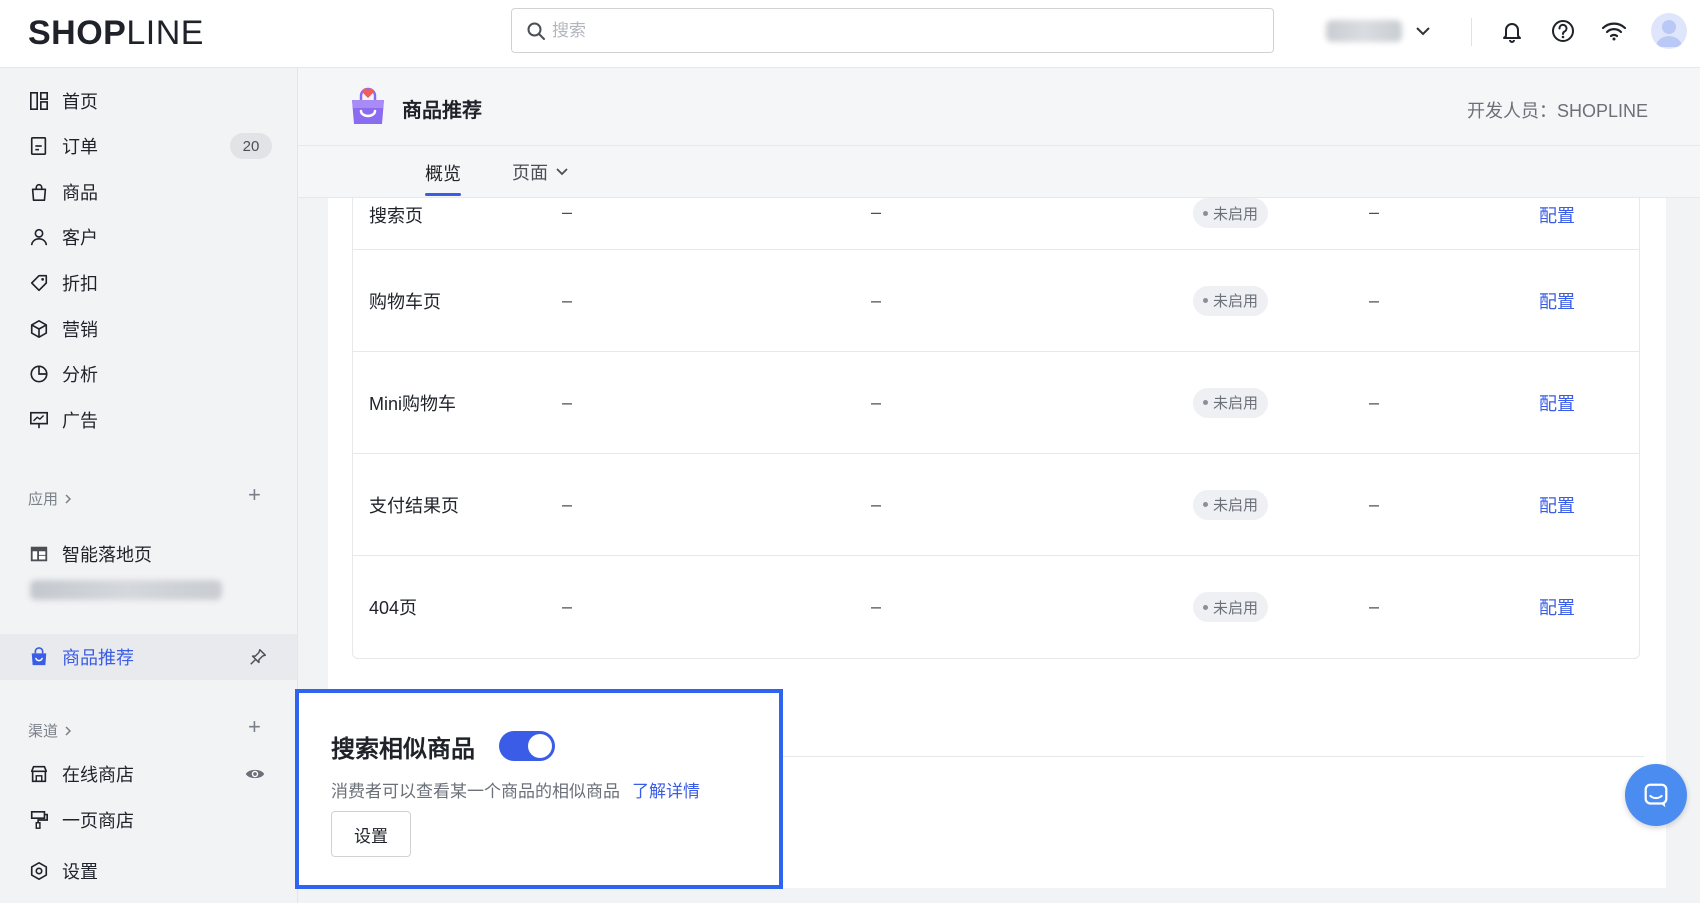  Describe the element at coordinates (80, 102) in the screenshot. I see `sidebar-item-label: 首页` at that location.